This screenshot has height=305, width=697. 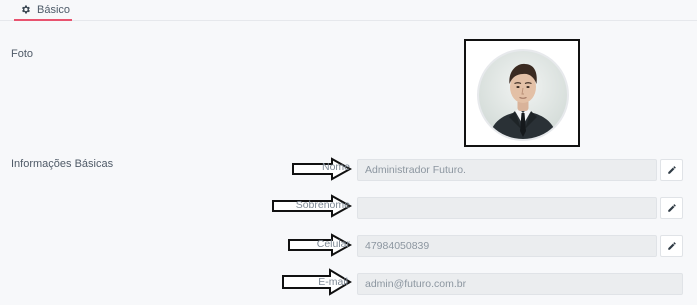 What do you see at coordinates (520, 284) in the screenshot?
I see `email-field: admin@futuro.com.br` at bounding box center [520, 284].